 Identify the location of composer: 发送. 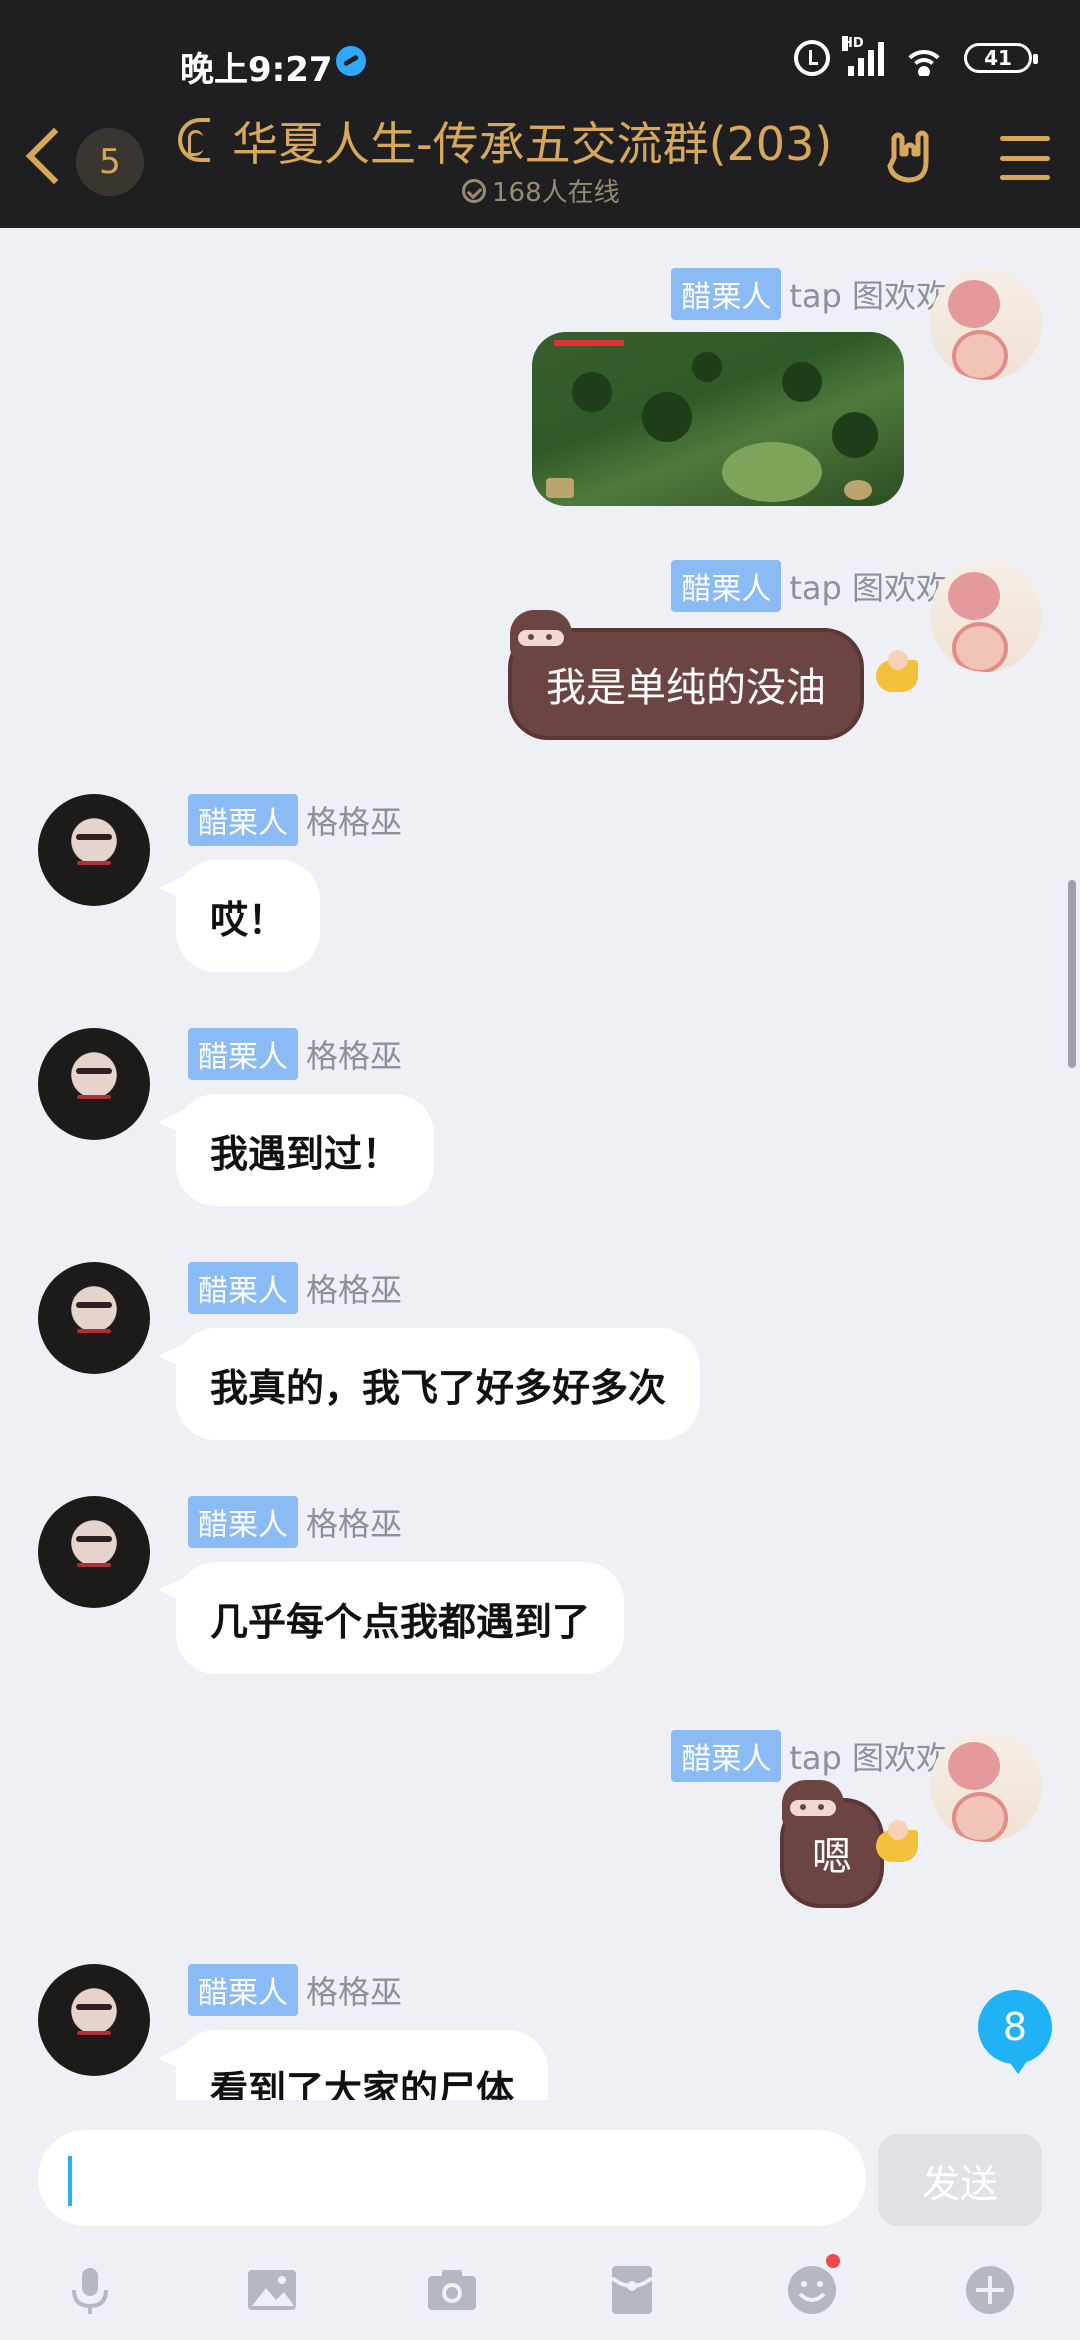
(540, 2222).